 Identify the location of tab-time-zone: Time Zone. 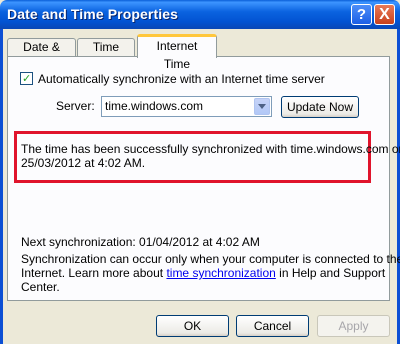
(106, 54).